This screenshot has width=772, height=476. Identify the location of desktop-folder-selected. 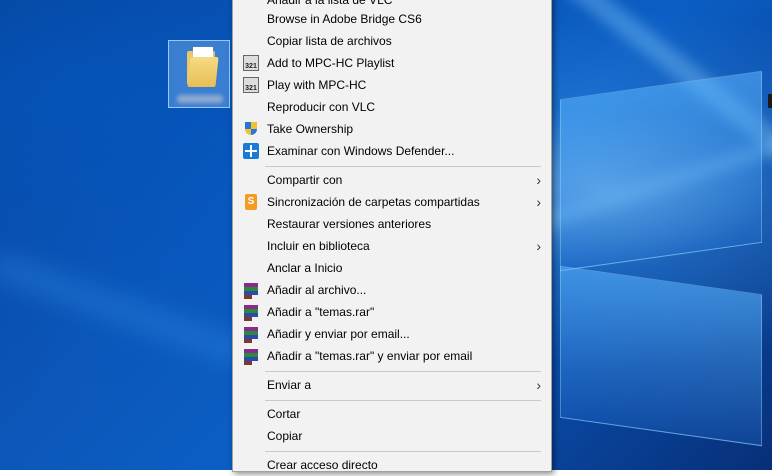
(199, 74).